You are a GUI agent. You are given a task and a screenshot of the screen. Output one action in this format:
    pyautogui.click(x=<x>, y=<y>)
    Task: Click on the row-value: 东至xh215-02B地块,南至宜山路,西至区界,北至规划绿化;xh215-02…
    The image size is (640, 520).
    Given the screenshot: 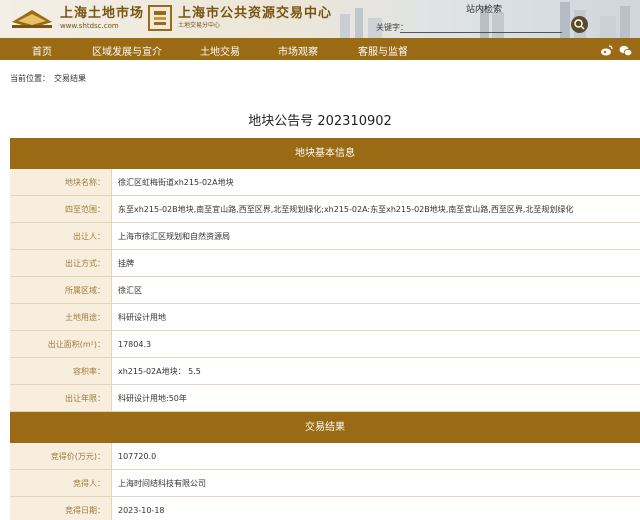 What is the action you would take?
    pyautogui.click(x=376, y=209)
    